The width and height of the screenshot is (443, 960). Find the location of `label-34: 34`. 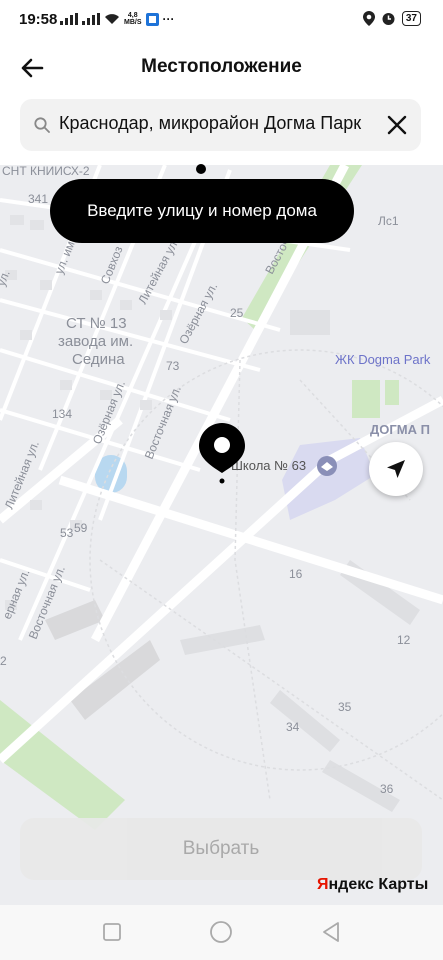

label-34: 34 is located at coordinates (293, 727).